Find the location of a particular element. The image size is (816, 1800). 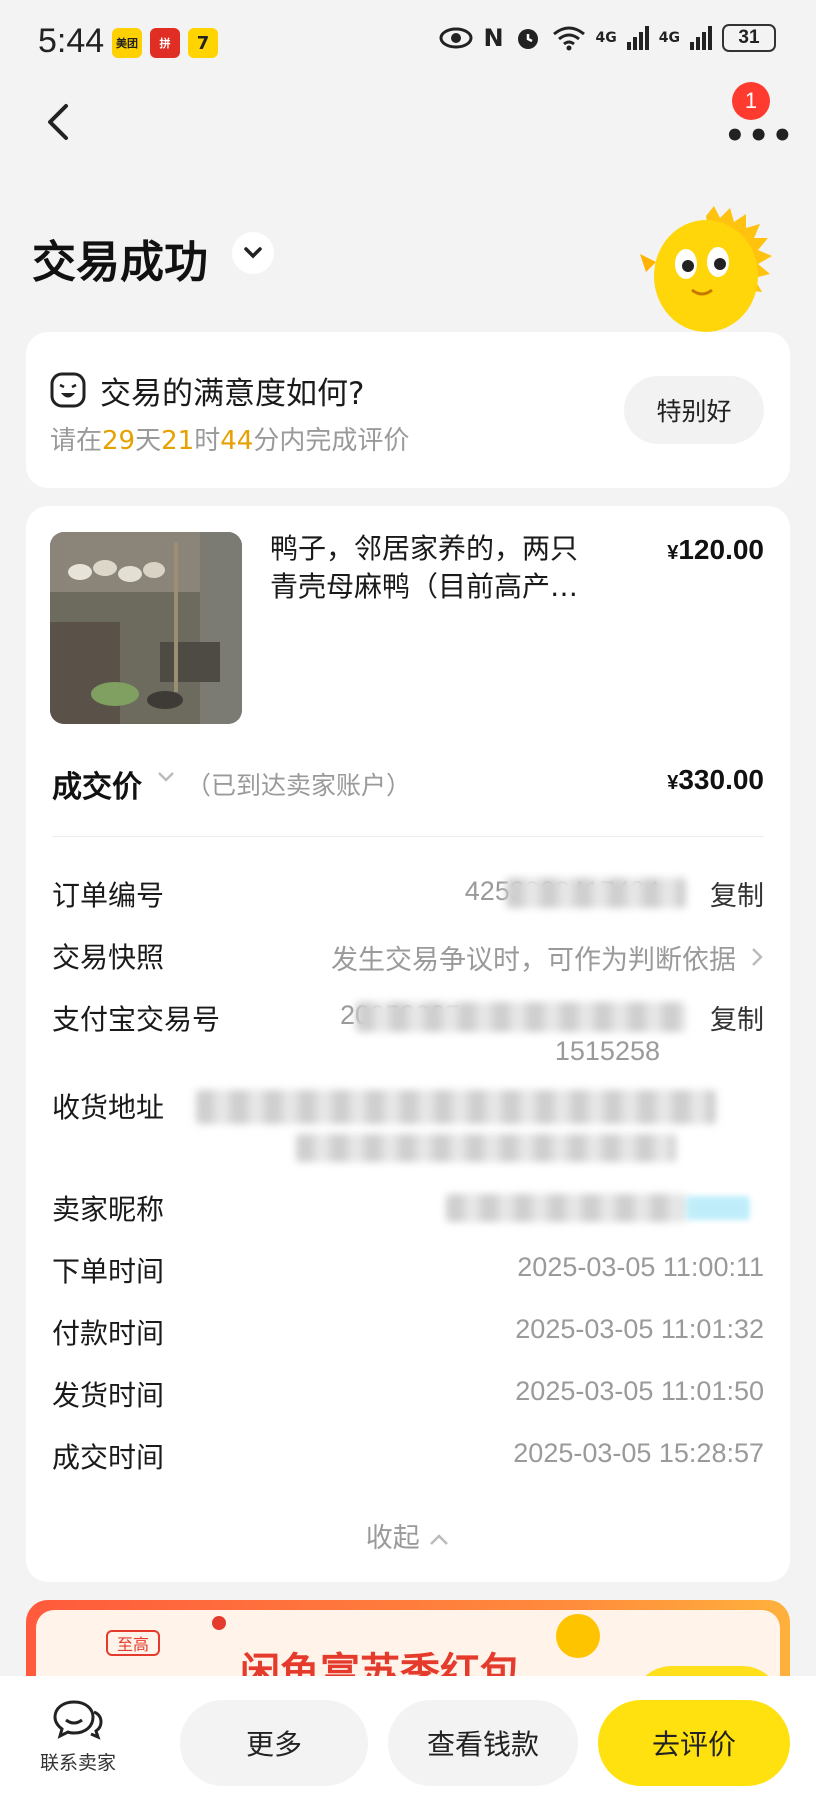

quick-review-button: 特别好 is located at coordinates (694, 410).